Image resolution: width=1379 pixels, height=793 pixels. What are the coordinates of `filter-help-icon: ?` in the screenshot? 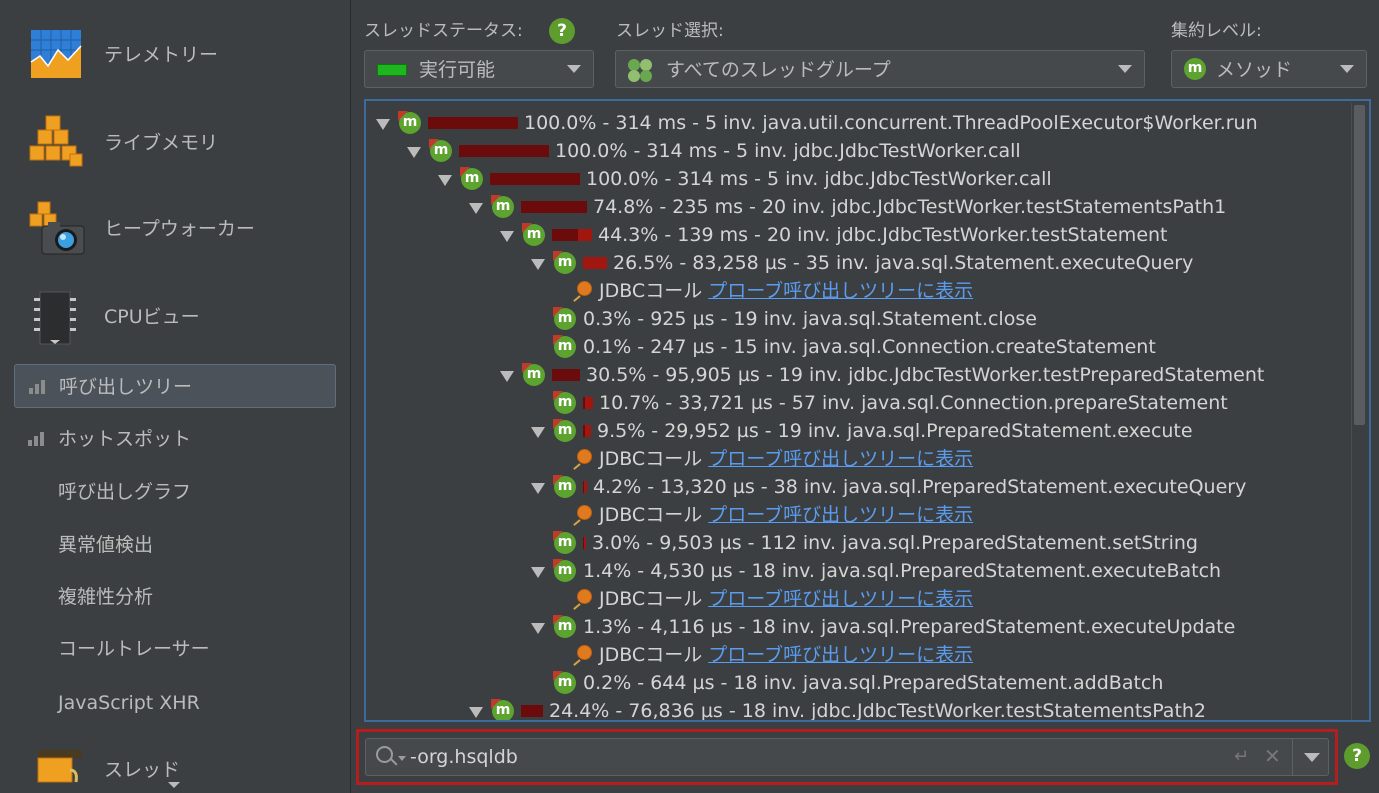 It's located at (1357, 756).